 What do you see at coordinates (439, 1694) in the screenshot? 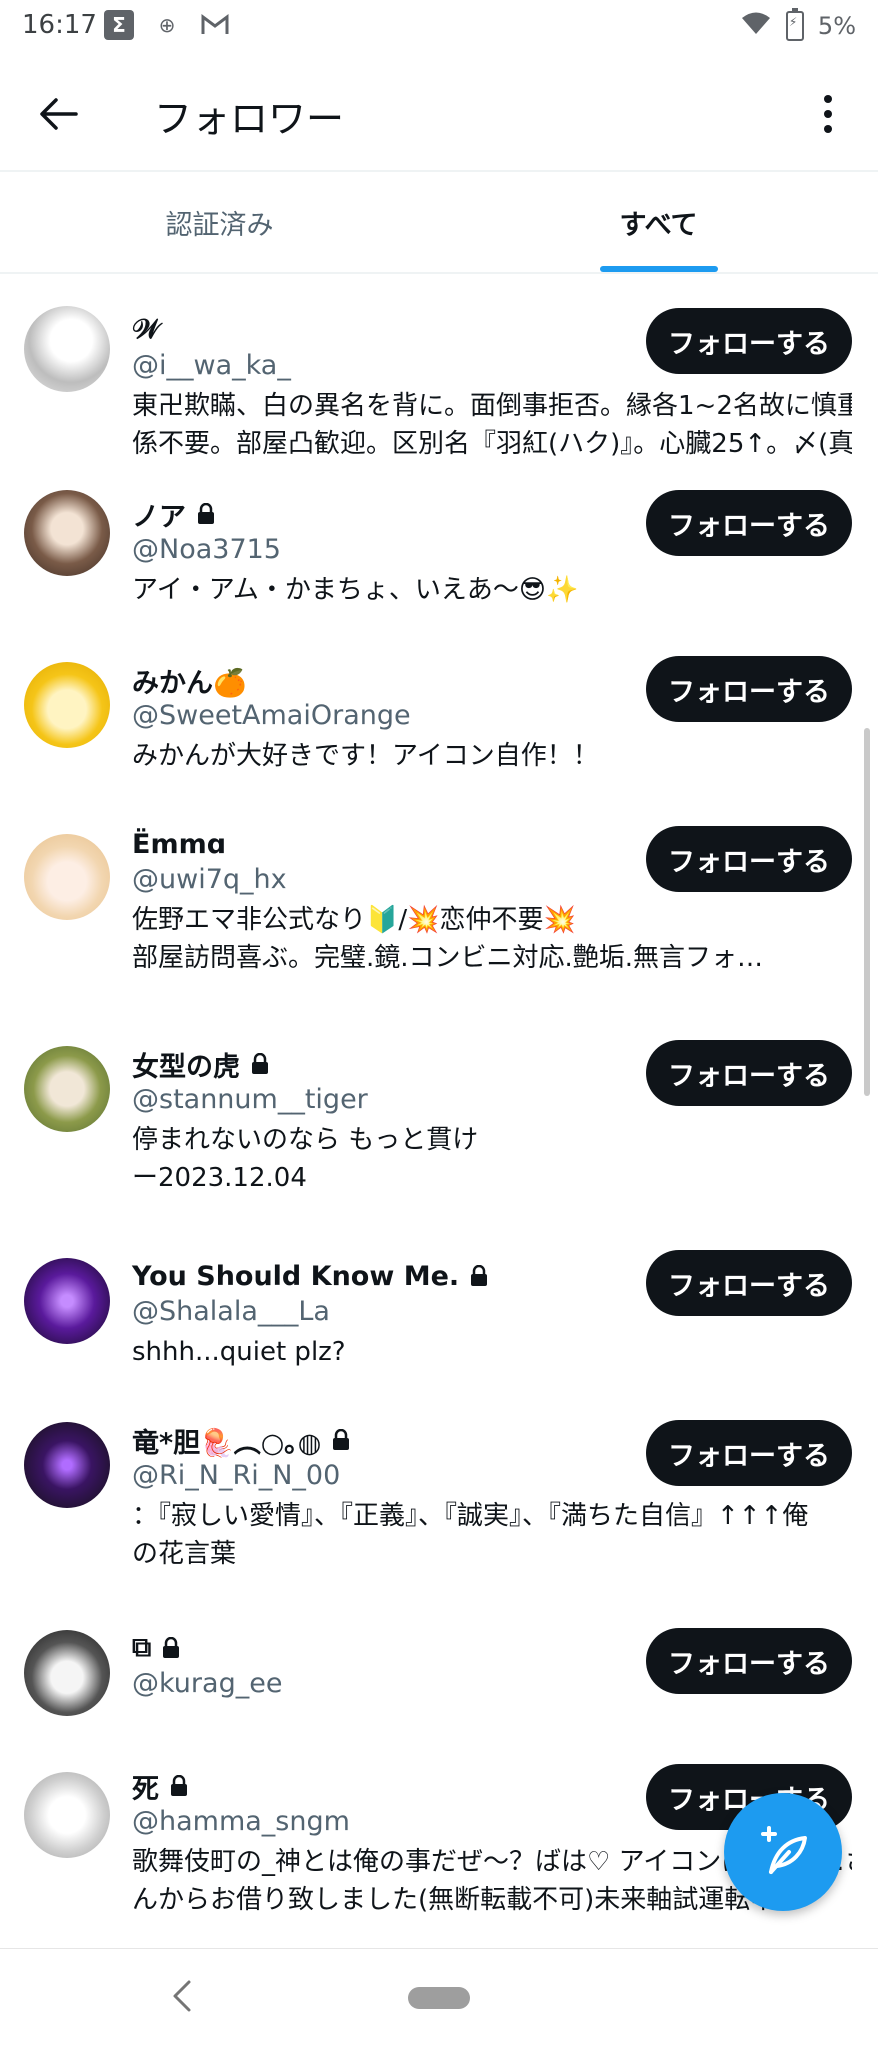
I see `follower-row: ⧉ @kurag_ee フォローする` at bounding box center [439, 1694].